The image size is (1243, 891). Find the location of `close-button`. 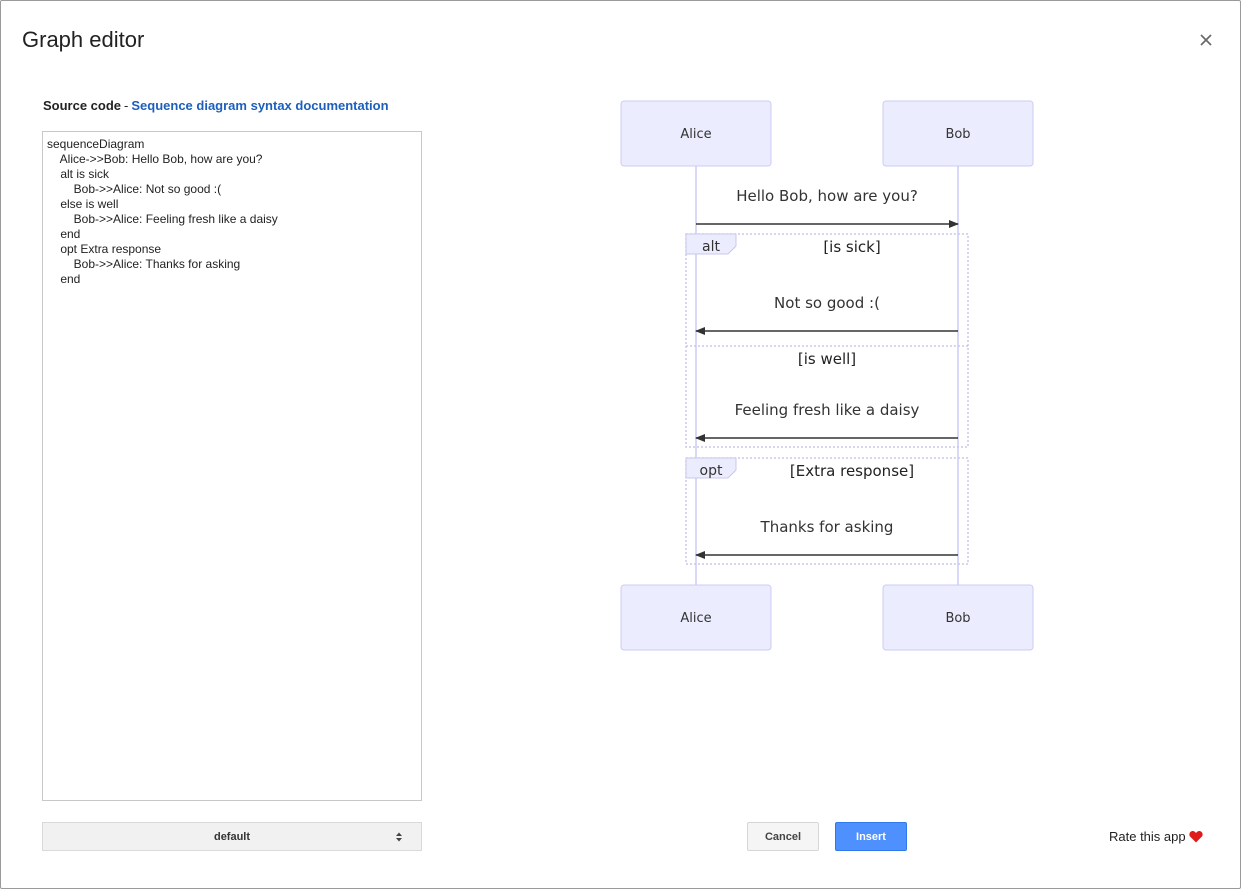

close-button is located at coordinates (1206, 40).